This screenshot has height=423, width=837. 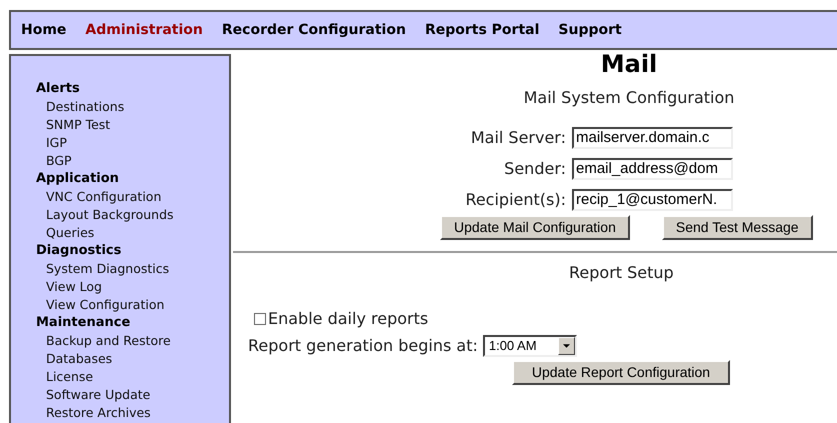 What do you see at coordinates (98, 413) in the screenshot?
I see `sidebar-item: Restore Archives` at bounding box center [98, 413].